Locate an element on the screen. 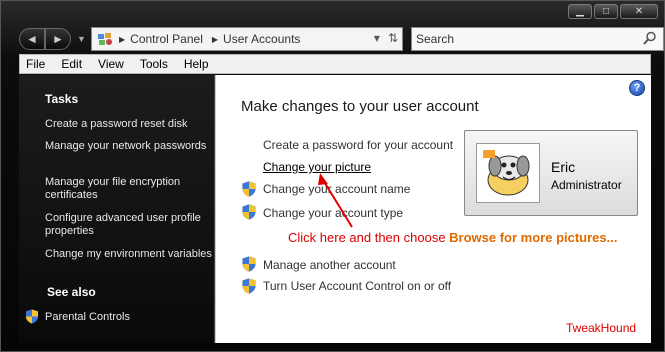 Image resolution: width=665 pixels, height=352 pixels. shield-icon is located at coordinates (32, 316).